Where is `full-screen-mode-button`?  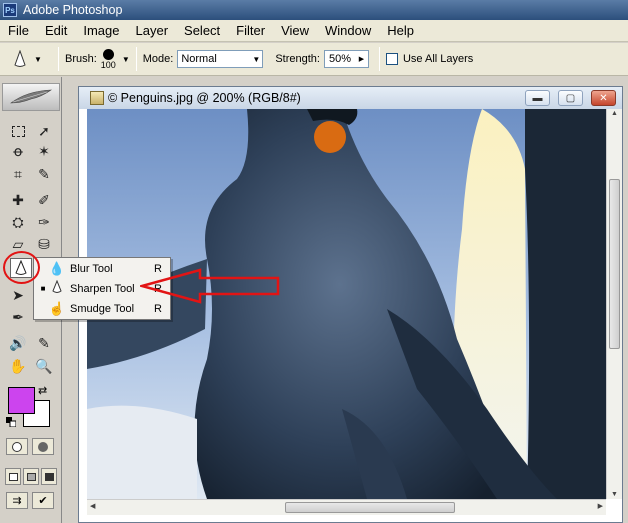
full-screen-mode-button is located at coordinates (49, 476).